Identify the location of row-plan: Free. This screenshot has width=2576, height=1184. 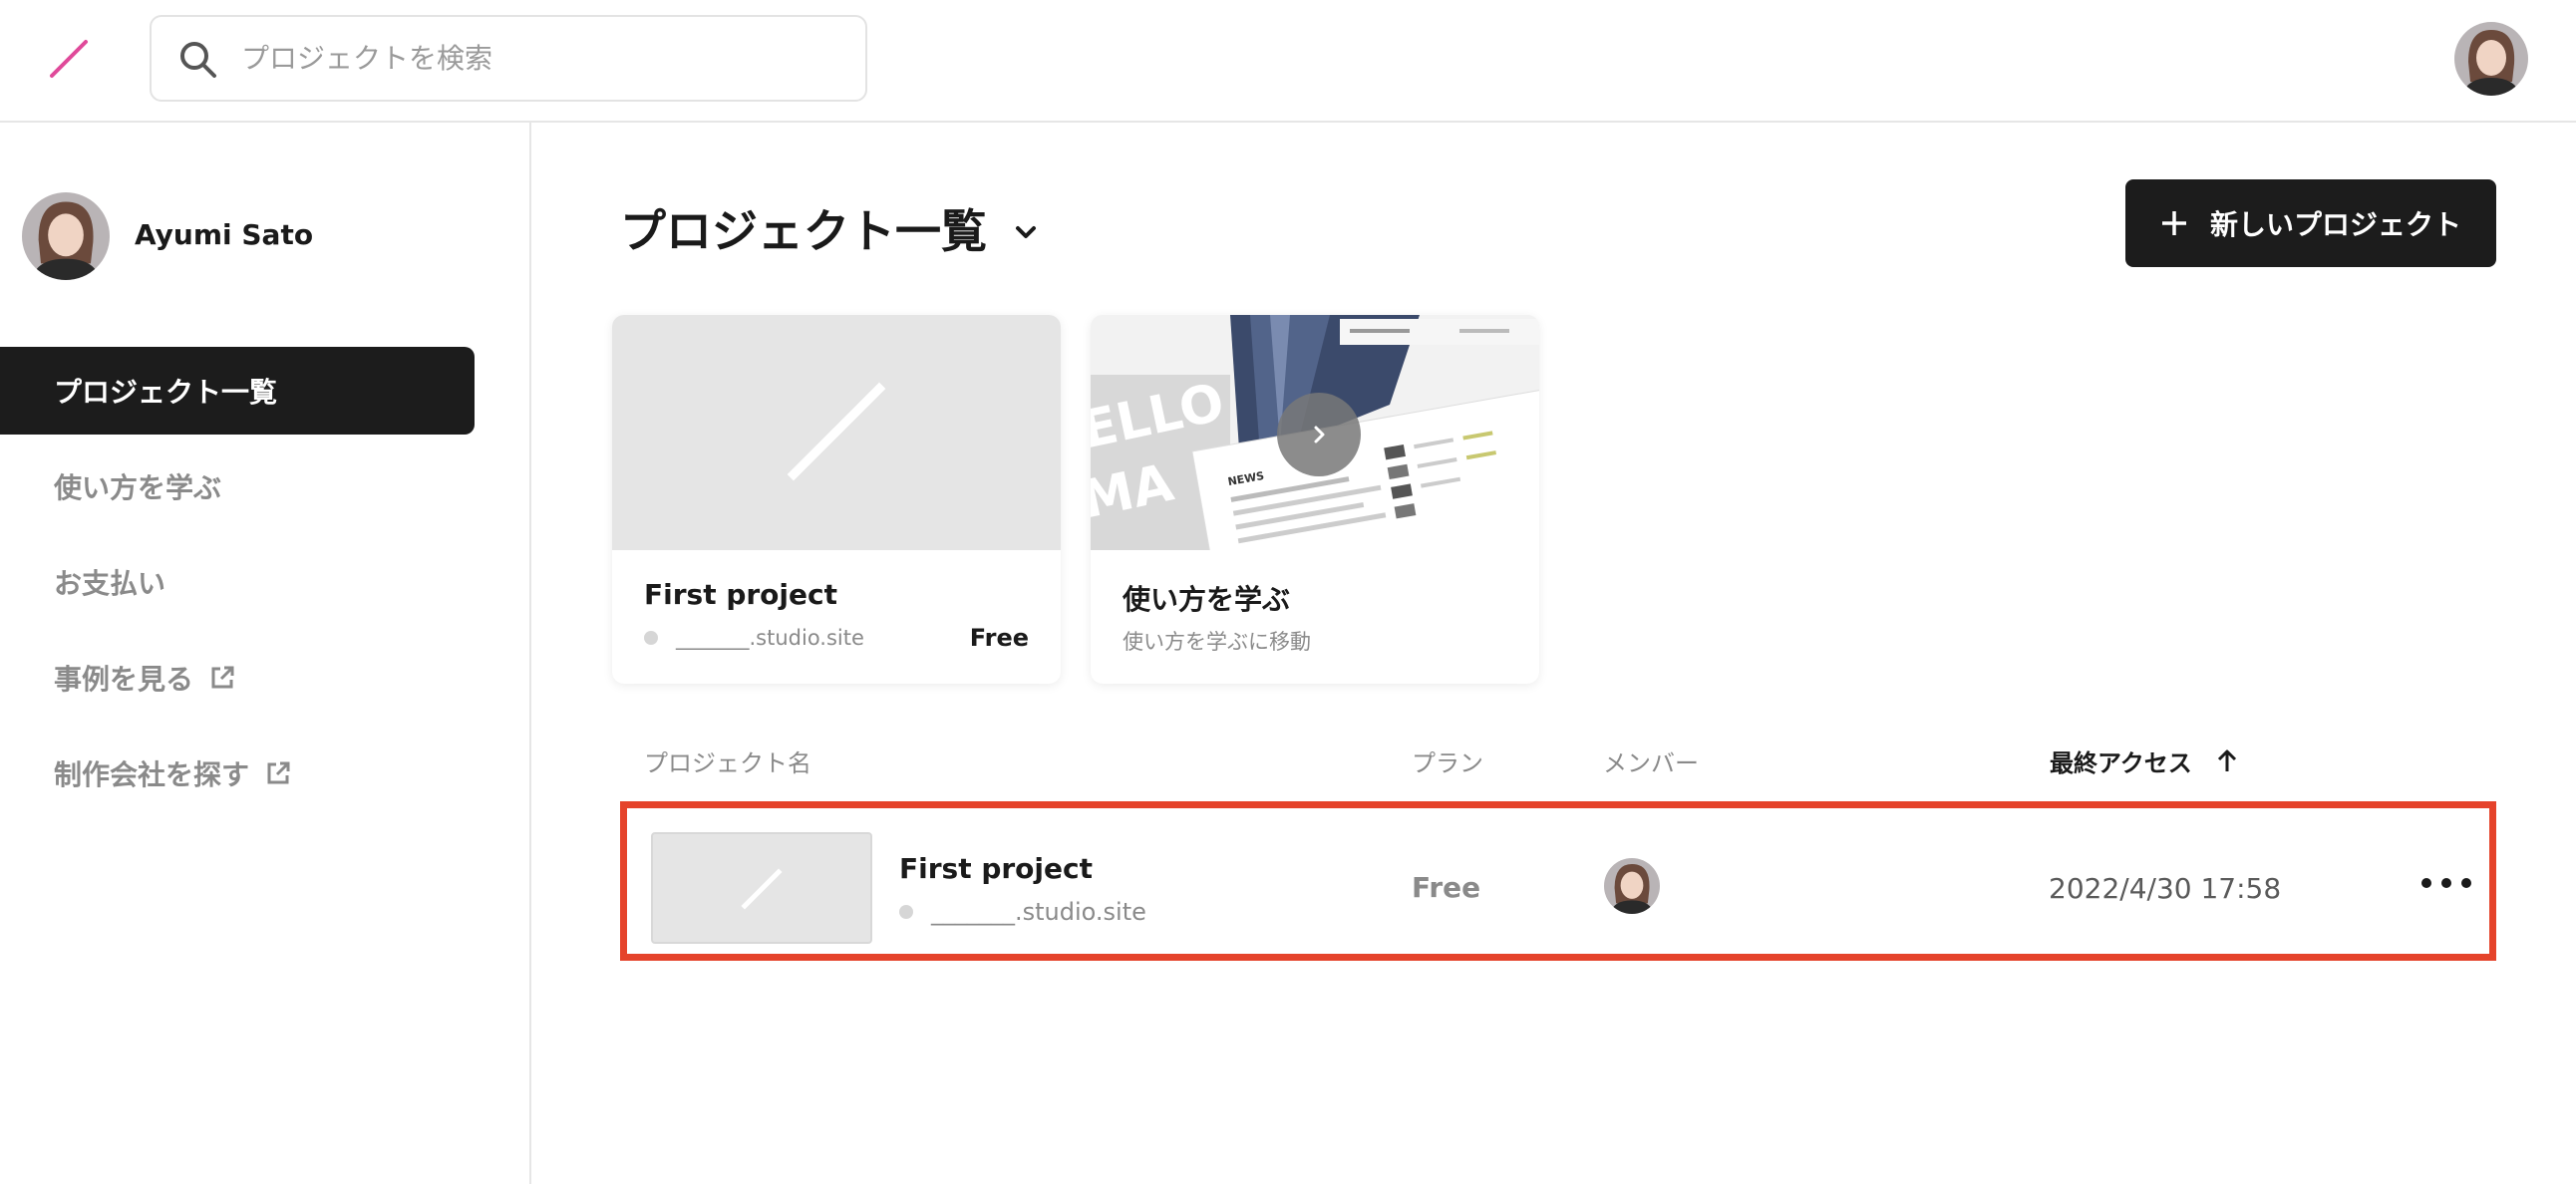
(1446, 887).